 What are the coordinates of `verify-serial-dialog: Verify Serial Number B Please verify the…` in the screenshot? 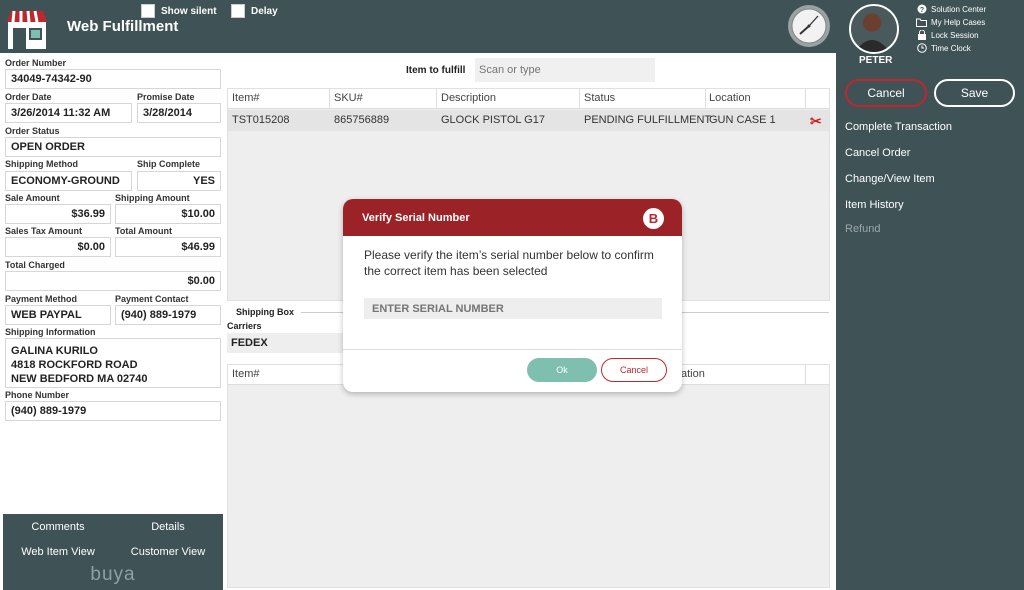 It's located at (512, 295).